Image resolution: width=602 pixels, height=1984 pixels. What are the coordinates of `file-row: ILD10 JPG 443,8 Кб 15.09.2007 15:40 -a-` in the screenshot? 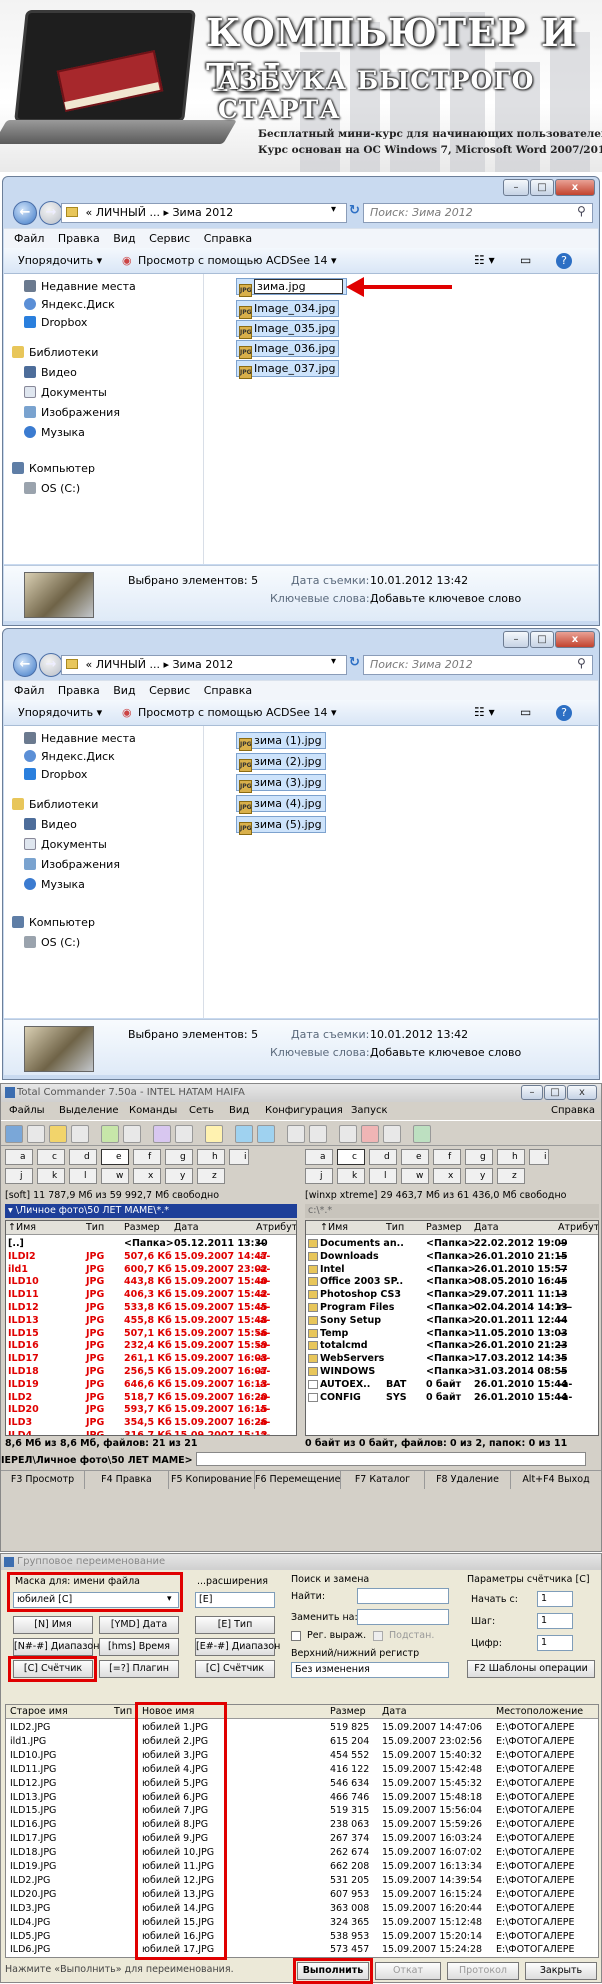 It's located at (151, 1282).